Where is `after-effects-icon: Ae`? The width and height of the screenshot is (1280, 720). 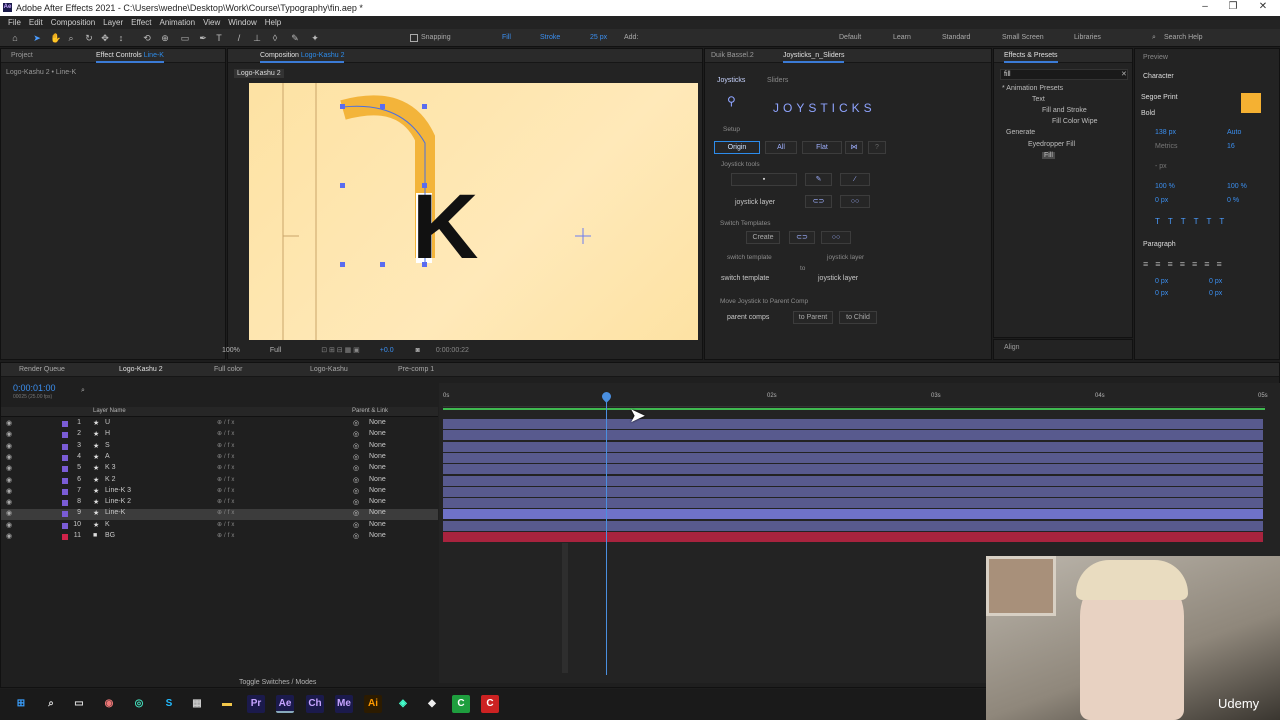
after-effects-icon: Ae is located at coordinates (285, 704).